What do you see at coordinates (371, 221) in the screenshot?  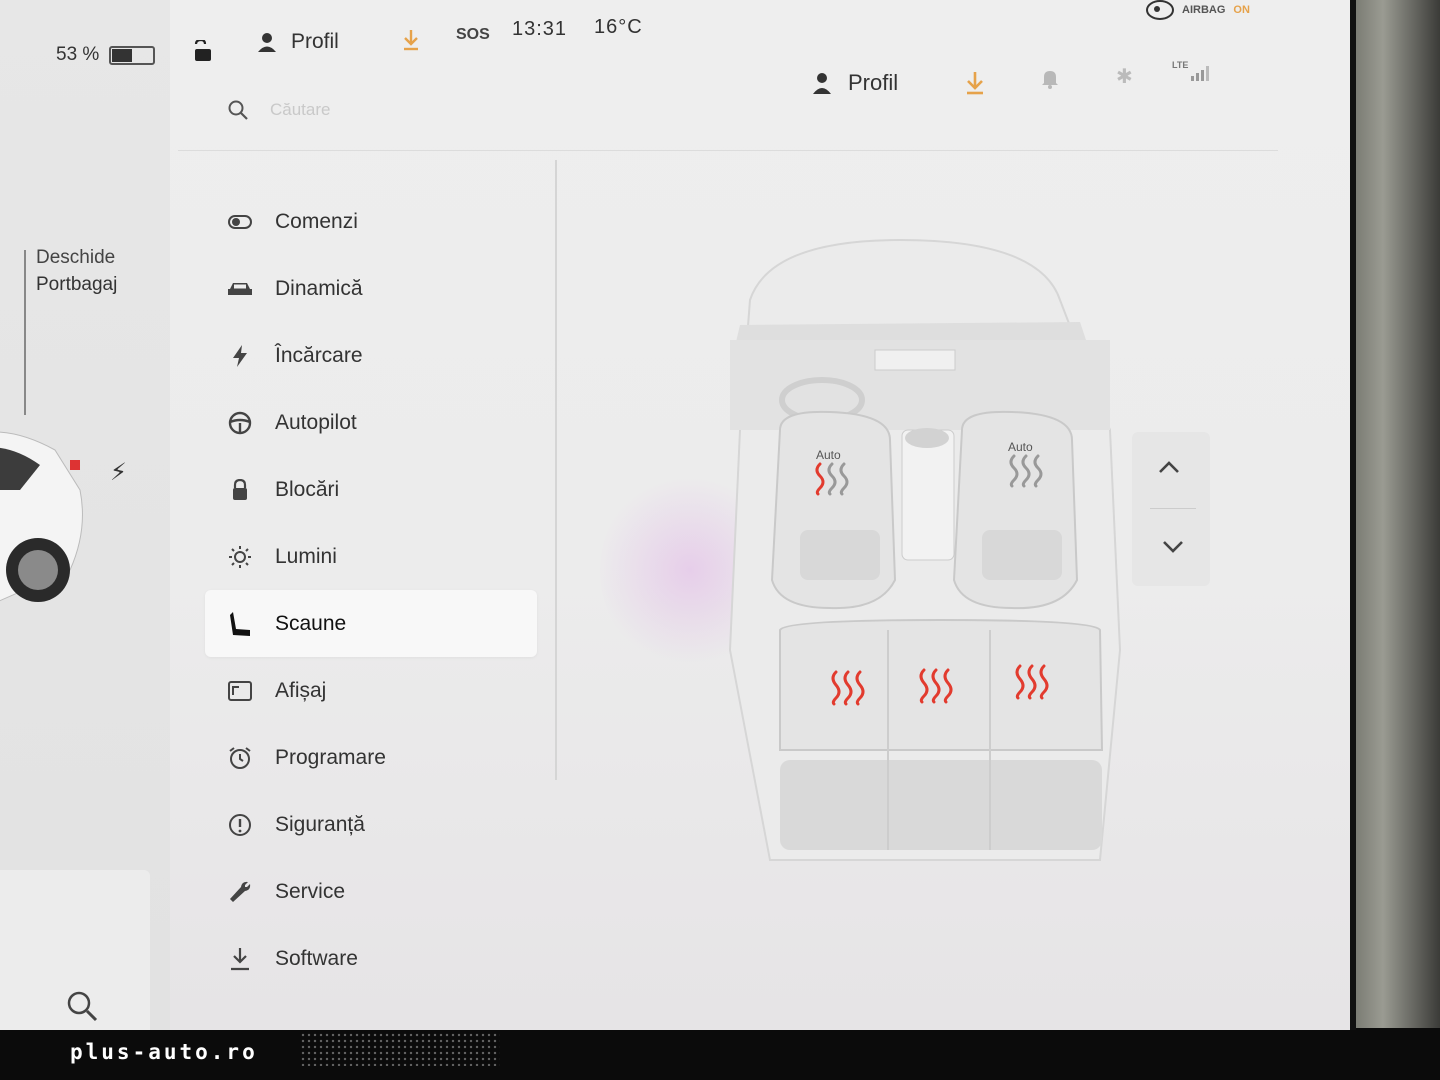 I see `menu-item-comenzi: Comenzi` at bounding box center [371, 221].